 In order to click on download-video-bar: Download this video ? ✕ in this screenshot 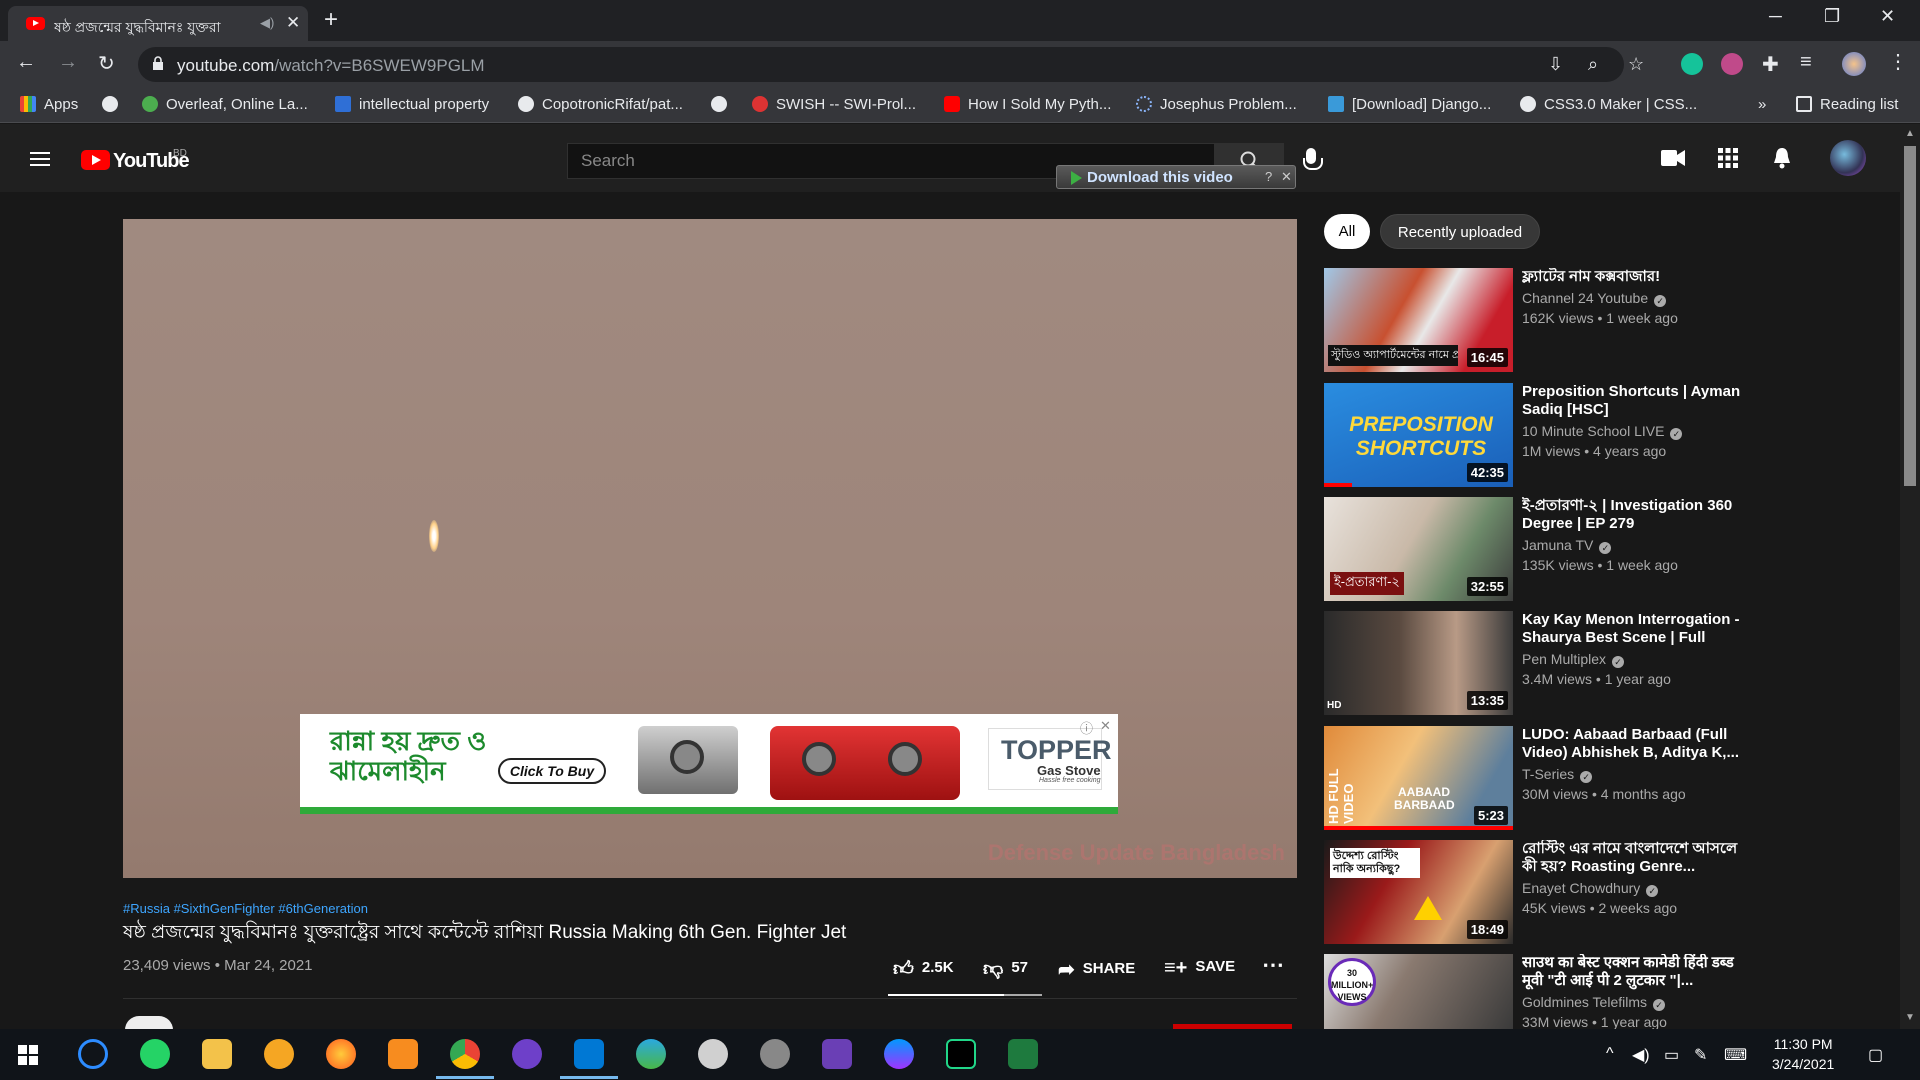, I will do `click(1176, 177)`.